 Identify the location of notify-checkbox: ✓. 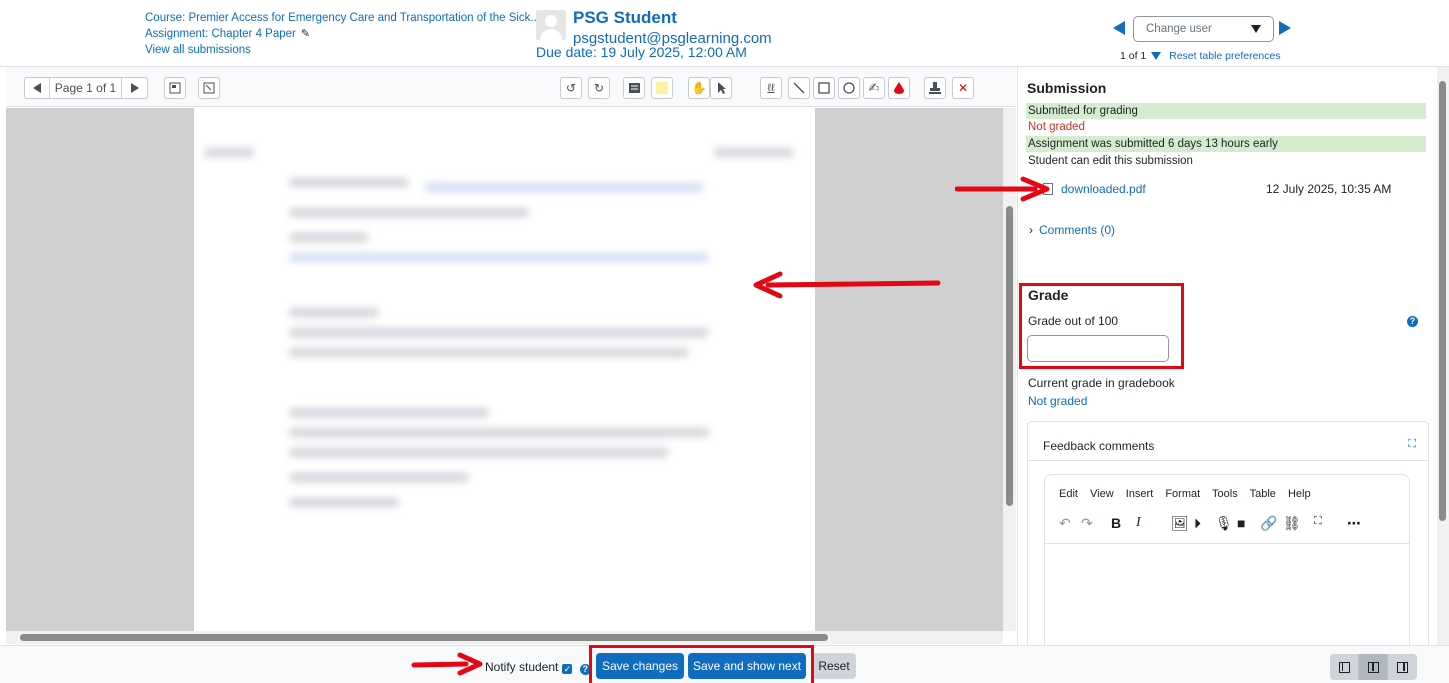
(567, 669).